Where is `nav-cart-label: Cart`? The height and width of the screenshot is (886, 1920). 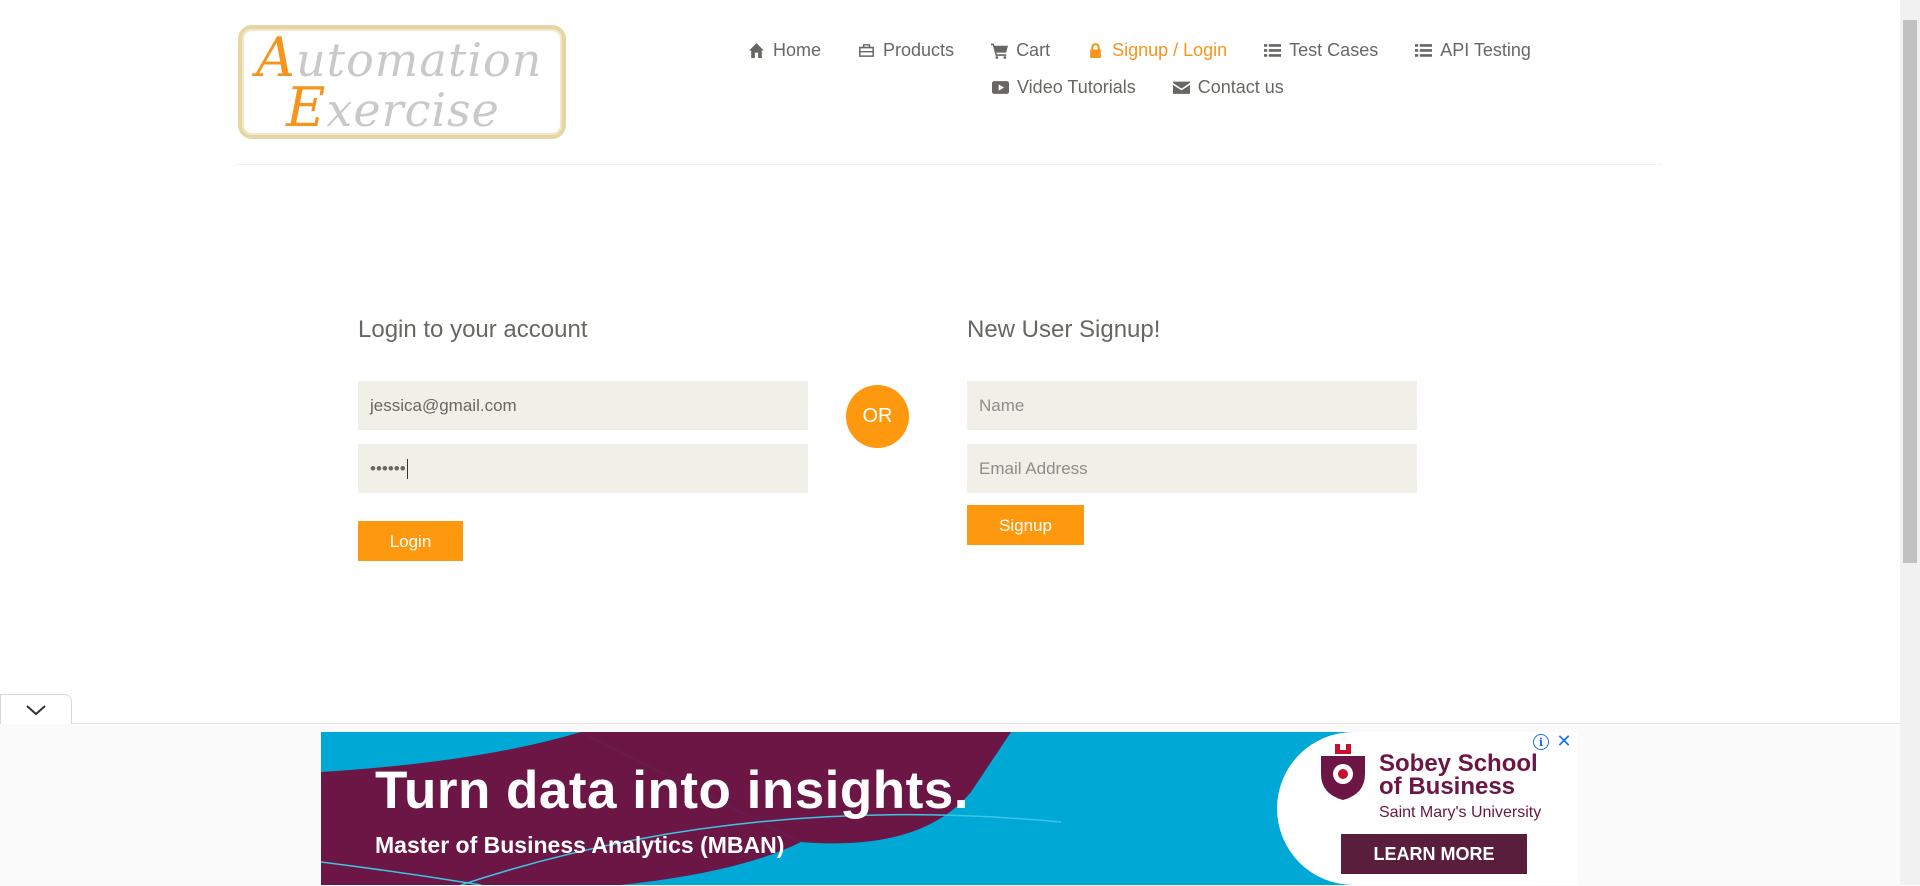 nav-cart-label: Cart is located at coordinates (1033, 49).